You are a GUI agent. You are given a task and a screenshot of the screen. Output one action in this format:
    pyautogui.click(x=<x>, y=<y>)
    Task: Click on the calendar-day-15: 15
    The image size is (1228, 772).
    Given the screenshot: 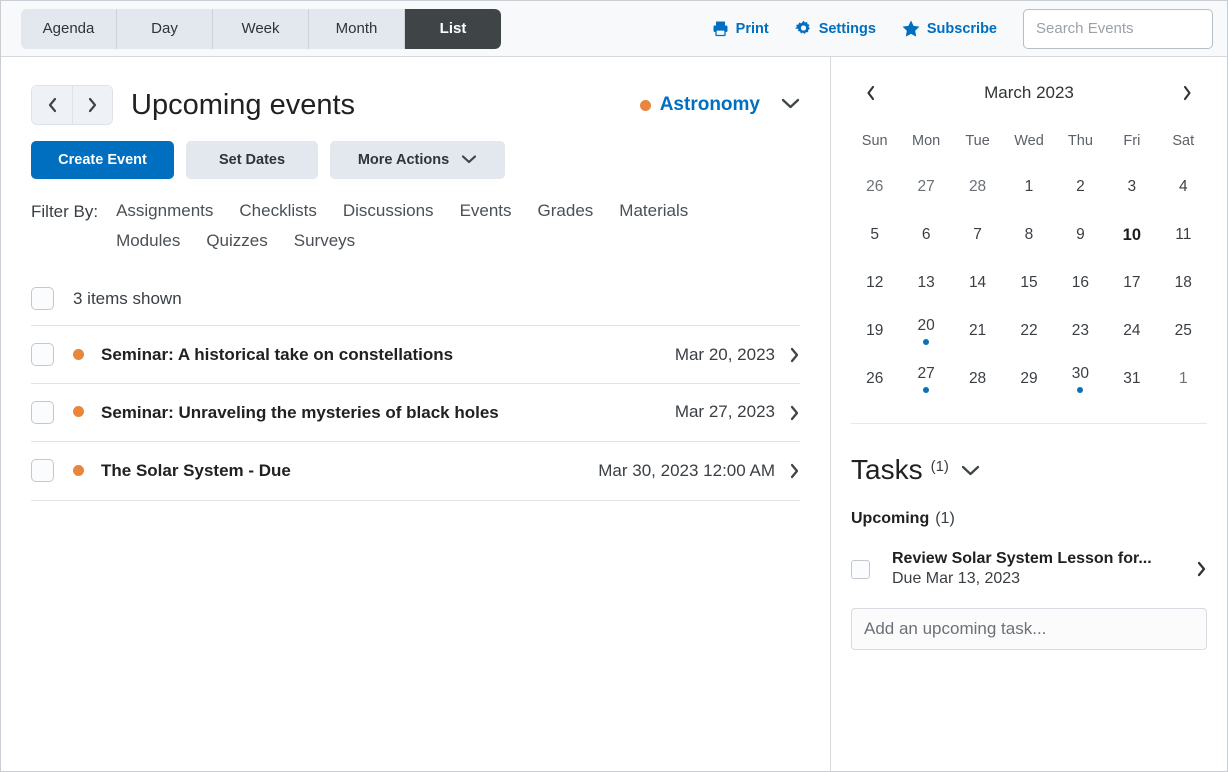 What is the action you would take?
    pyautogui.click(x=1028, y=283)
    